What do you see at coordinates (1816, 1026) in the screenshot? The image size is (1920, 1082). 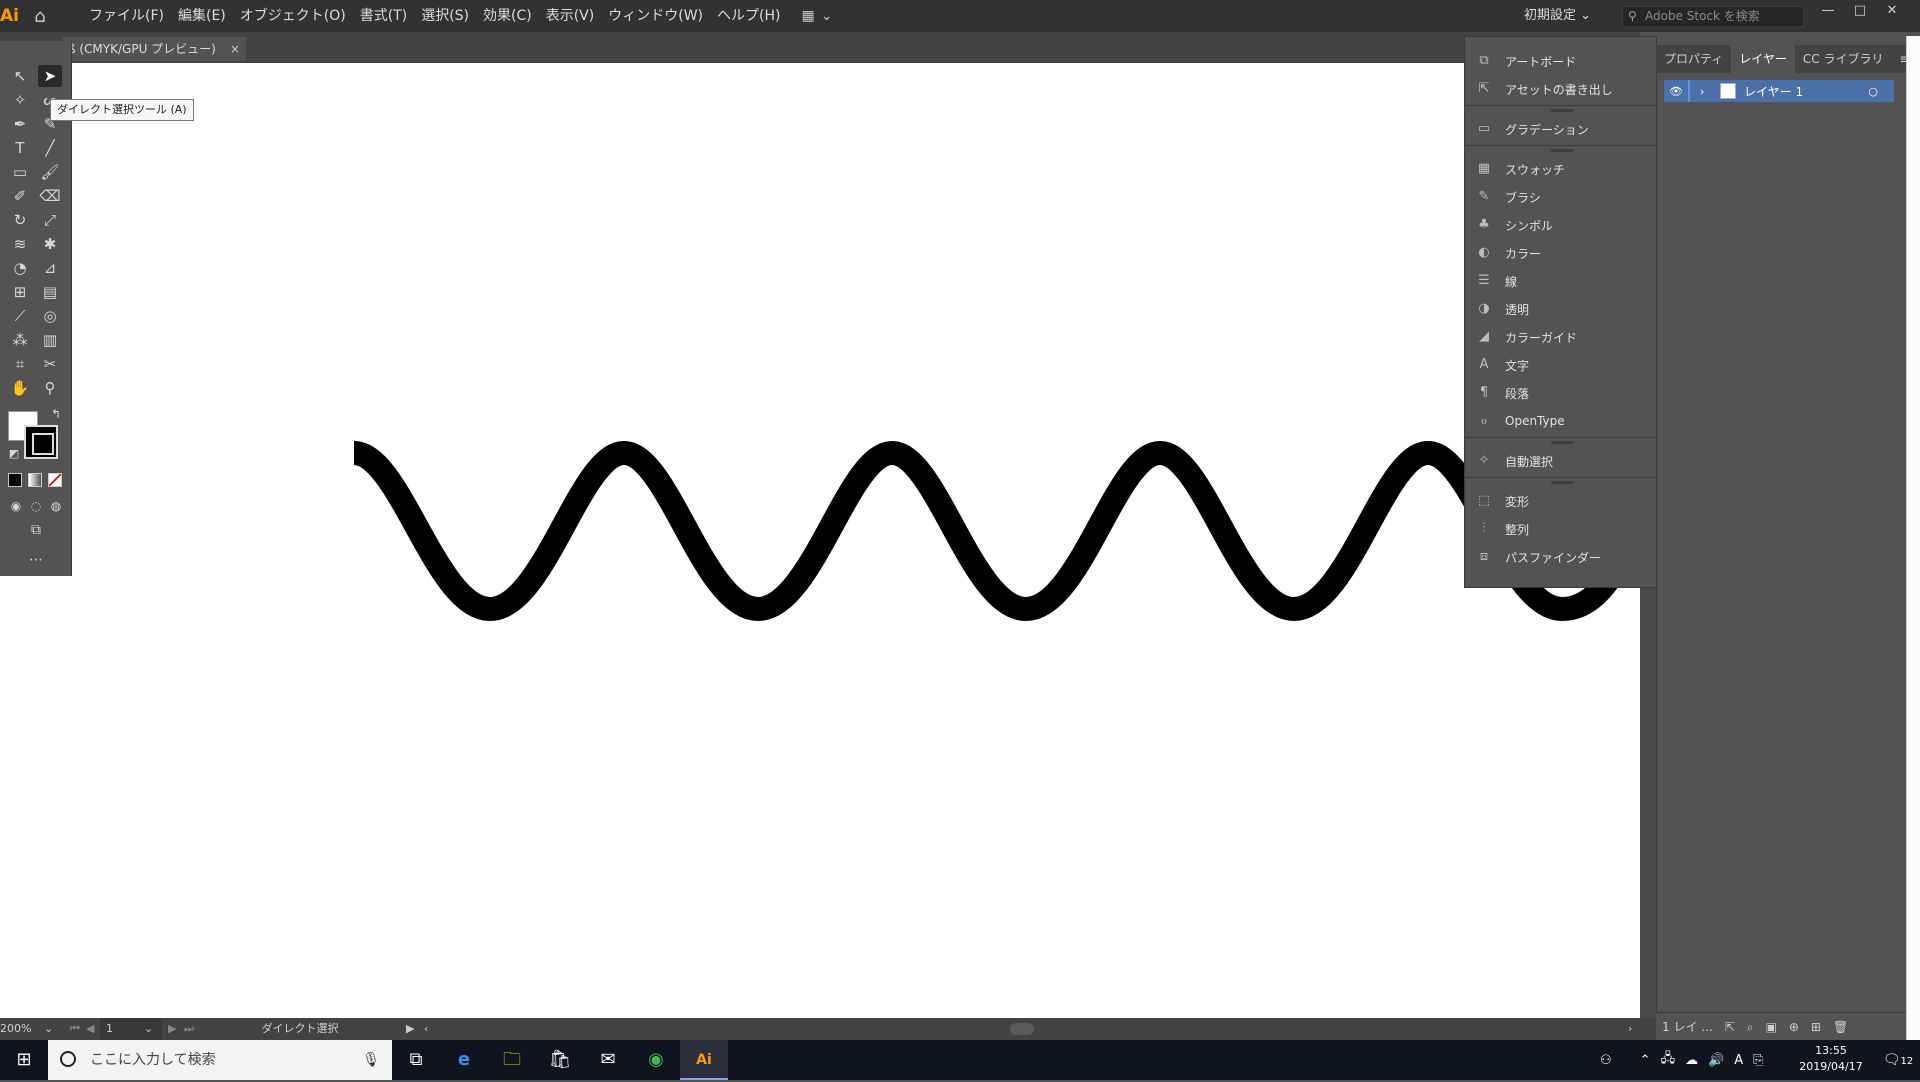 I see `new-layer-icon: ⊞` at bounding box center [1816, 1026].